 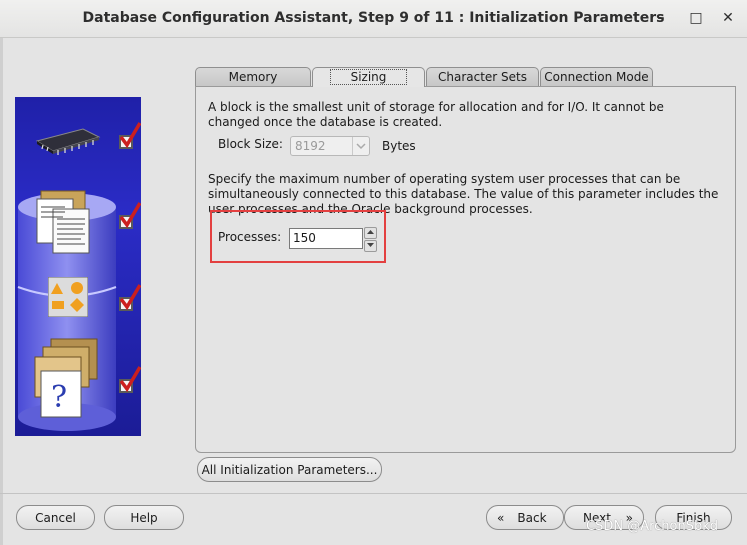 What do you see at coordinates (253, 76) in the screenshot?
I see `tab-memory: Memory` at bounding box center [253, 76].